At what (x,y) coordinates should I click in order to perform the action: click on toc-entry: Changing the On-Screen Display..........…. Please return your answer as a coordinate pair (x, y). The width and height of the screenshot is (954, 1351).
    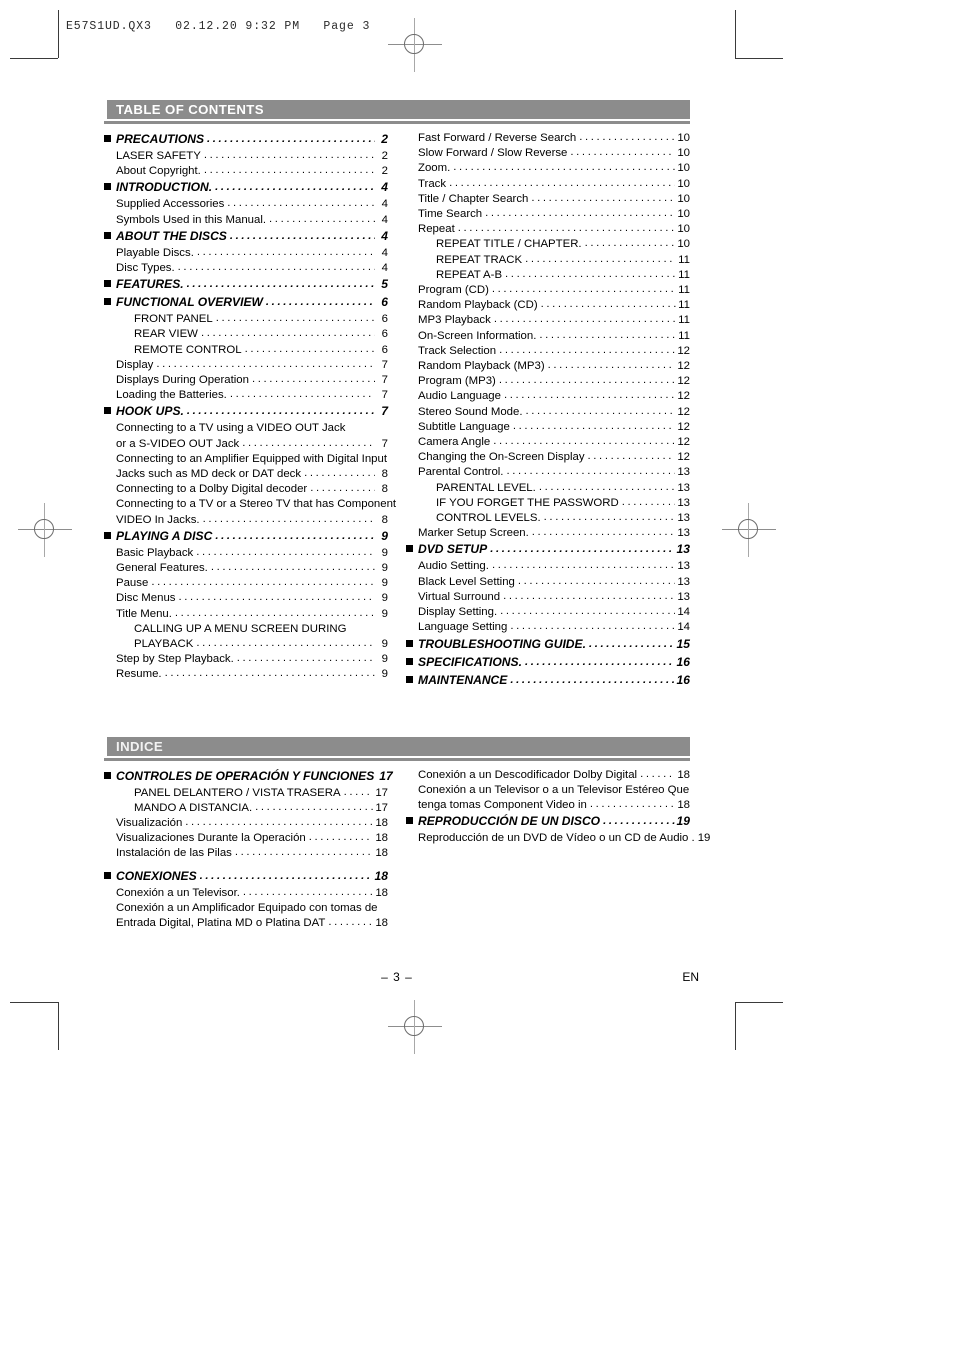
    Looking at the image, I should click on (548, 457).